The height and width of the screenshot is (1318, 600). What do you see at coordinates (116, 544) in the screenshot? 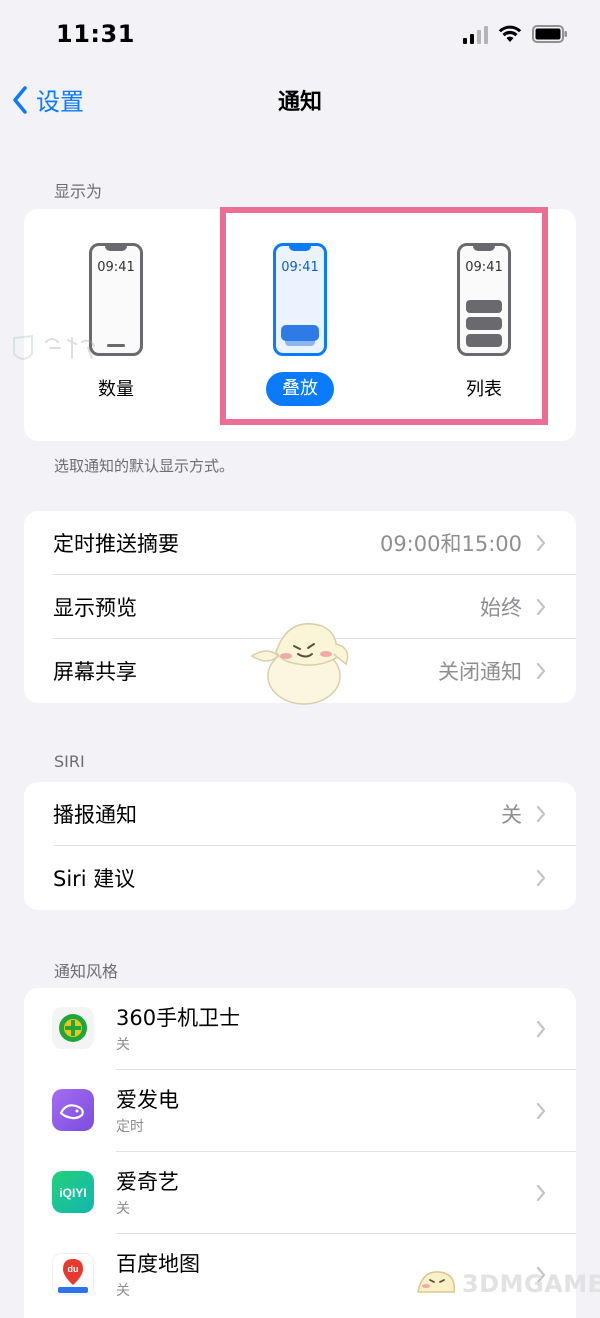
I see `row-label: 定时推送摘要` at bounding box center [116, 544].